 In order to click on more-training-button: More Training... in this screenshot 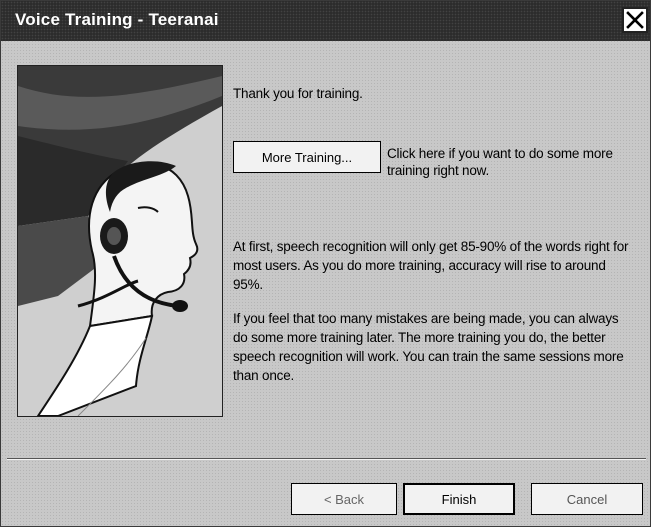, I will do `click(307, 157)`.